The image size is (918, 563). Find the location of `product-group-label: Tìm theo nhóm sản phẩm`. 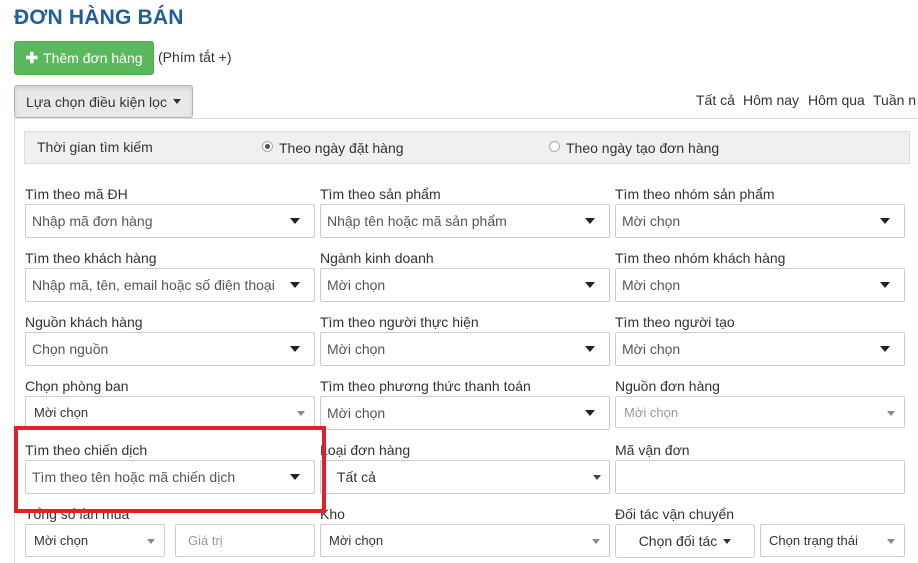

product-group-label: Tìm theo nhóm sản phẩm is located at coordinates (695, 194).